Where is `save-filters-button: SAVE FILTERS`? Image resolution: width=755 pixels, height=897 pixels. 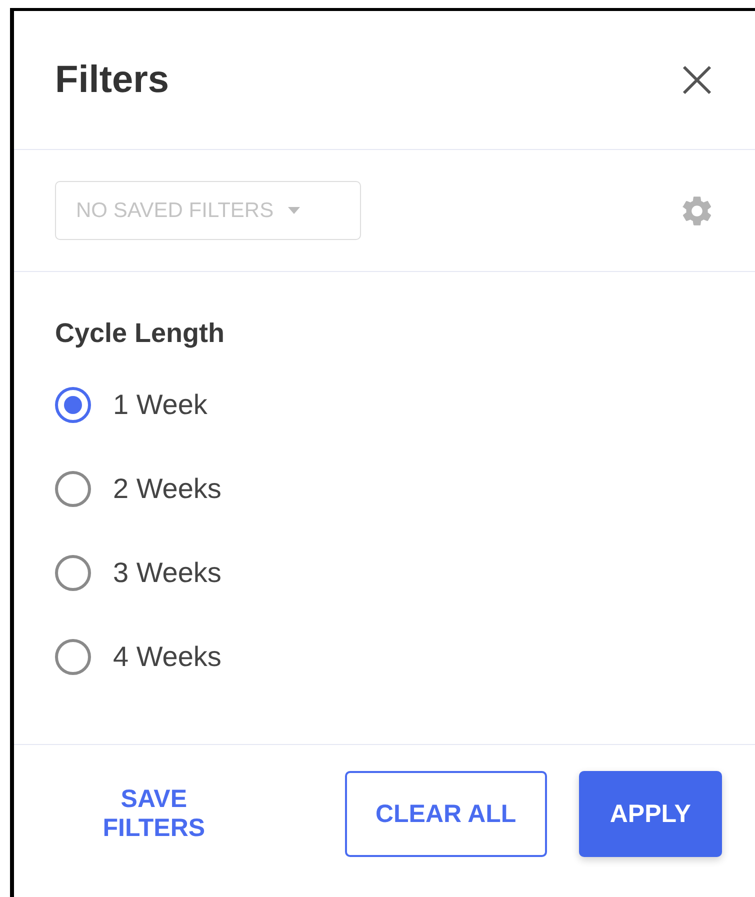 save-filters-button: SAVE FILTERS is located at coordinates (154, 814).